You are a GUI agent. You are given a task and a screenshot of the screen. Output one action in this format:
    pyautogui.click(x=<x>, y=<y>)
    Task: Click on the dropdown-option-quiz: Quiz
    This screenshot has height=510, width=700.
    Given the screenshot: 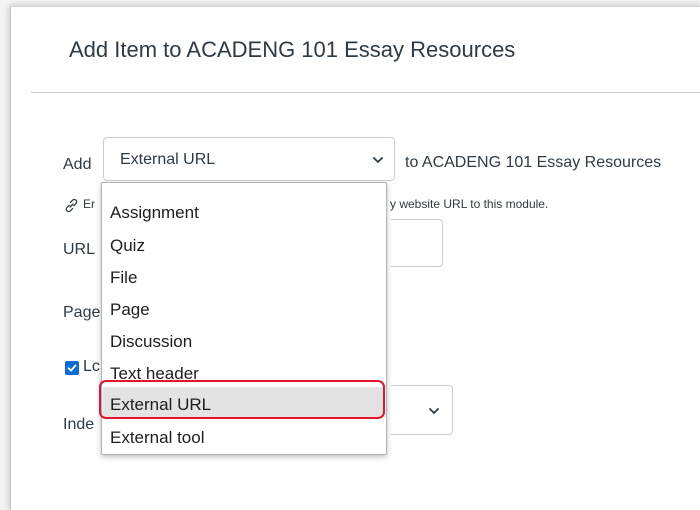 What is the action you would take?
    pyautogui.click(x=127, y=246)
    